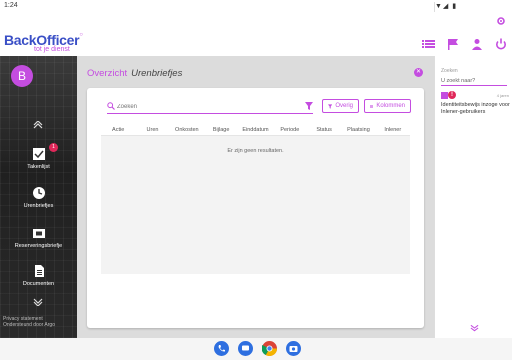  I want to click on overig-label: Overig, so click(344, 106).